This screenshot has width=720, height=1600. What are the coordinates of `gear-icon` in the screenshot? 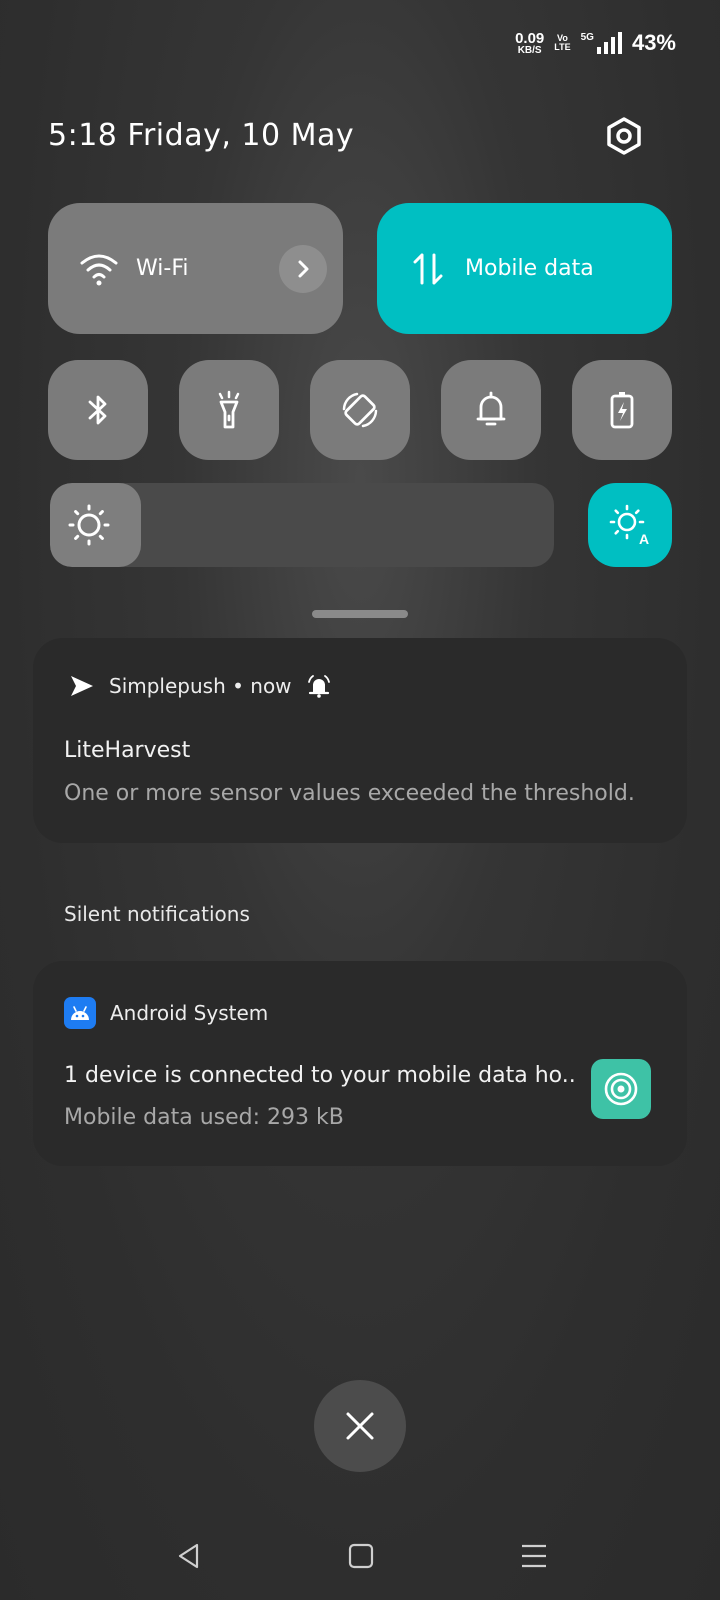 It's located at (624, 136).